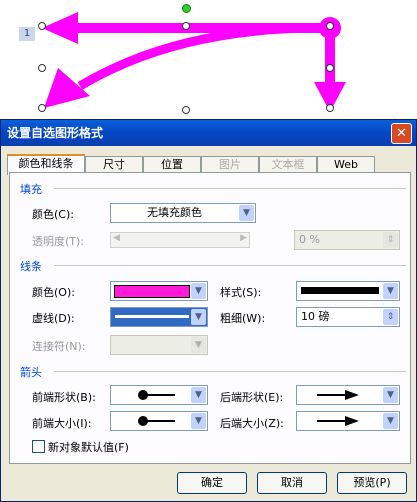  I want to click on resize-handle-bm, so click(186, 110).